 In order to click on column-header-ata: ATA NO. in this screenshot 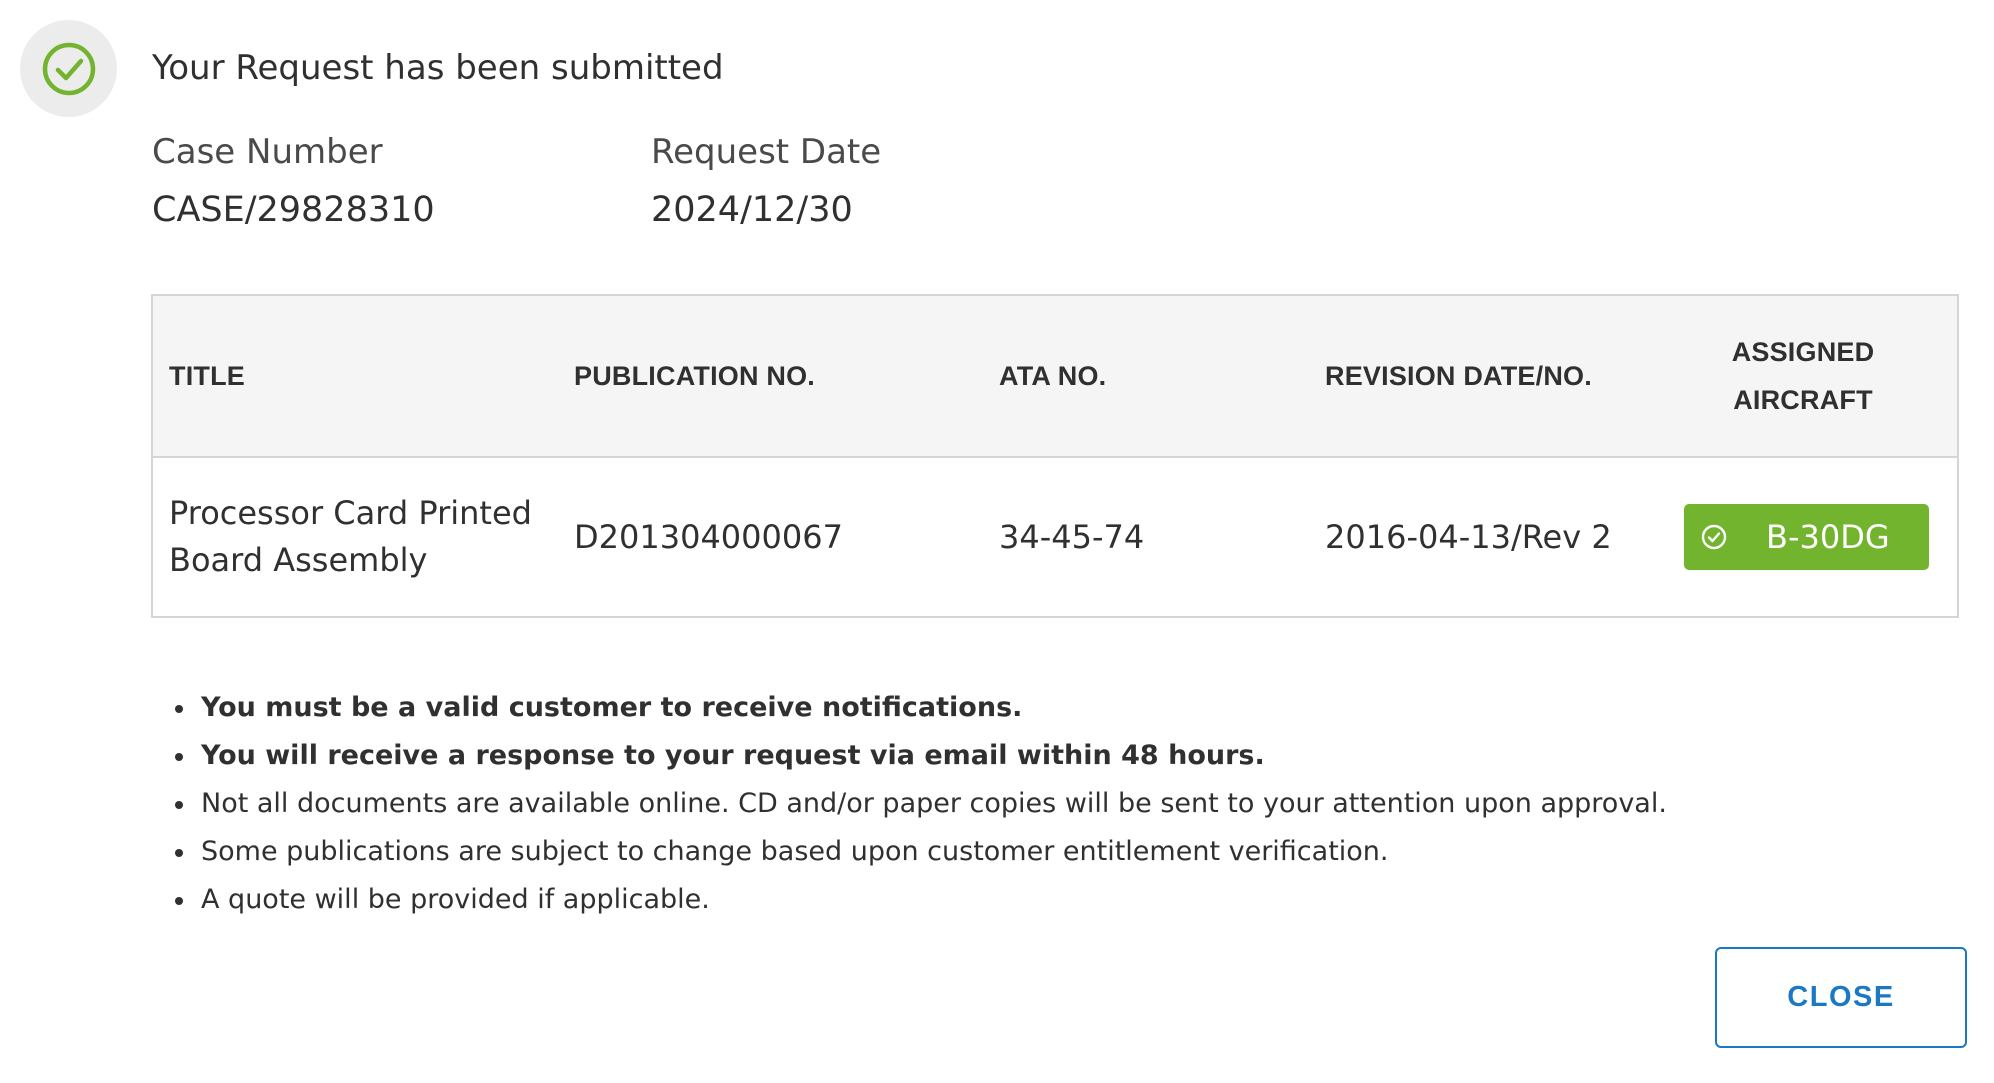, I will do `click(1053, 375)`.